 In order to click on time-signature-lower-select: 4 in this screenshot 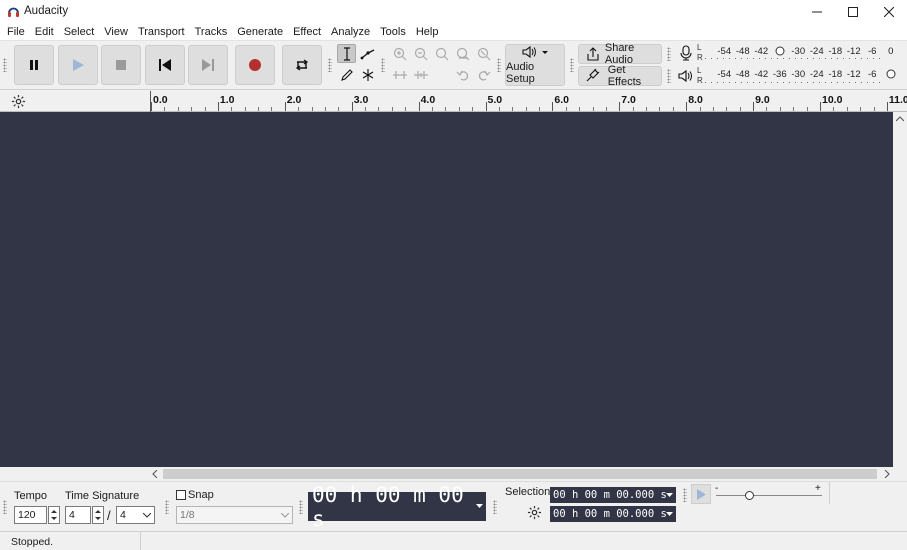, I will do `click(135, 515)`.